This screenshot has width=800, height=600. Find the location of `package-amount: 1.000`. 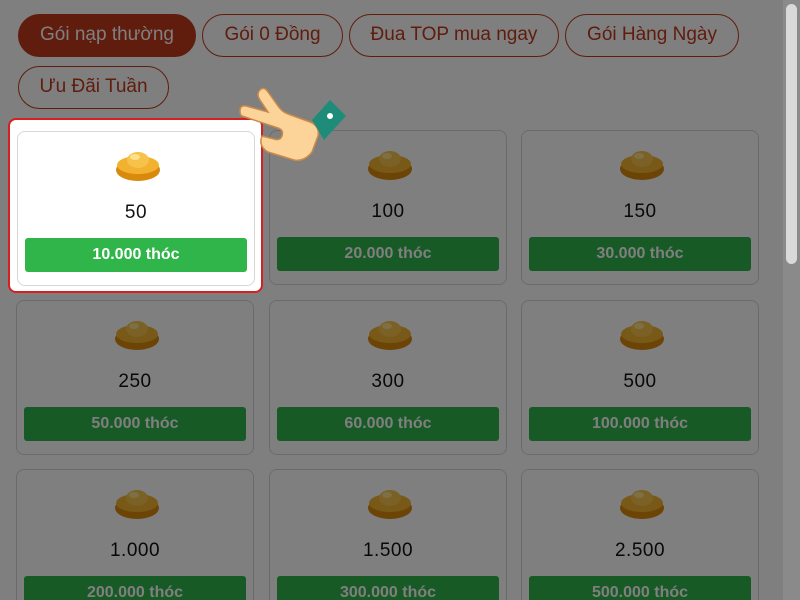

package-amount: 1.000 is located at coordinates (135, 550).